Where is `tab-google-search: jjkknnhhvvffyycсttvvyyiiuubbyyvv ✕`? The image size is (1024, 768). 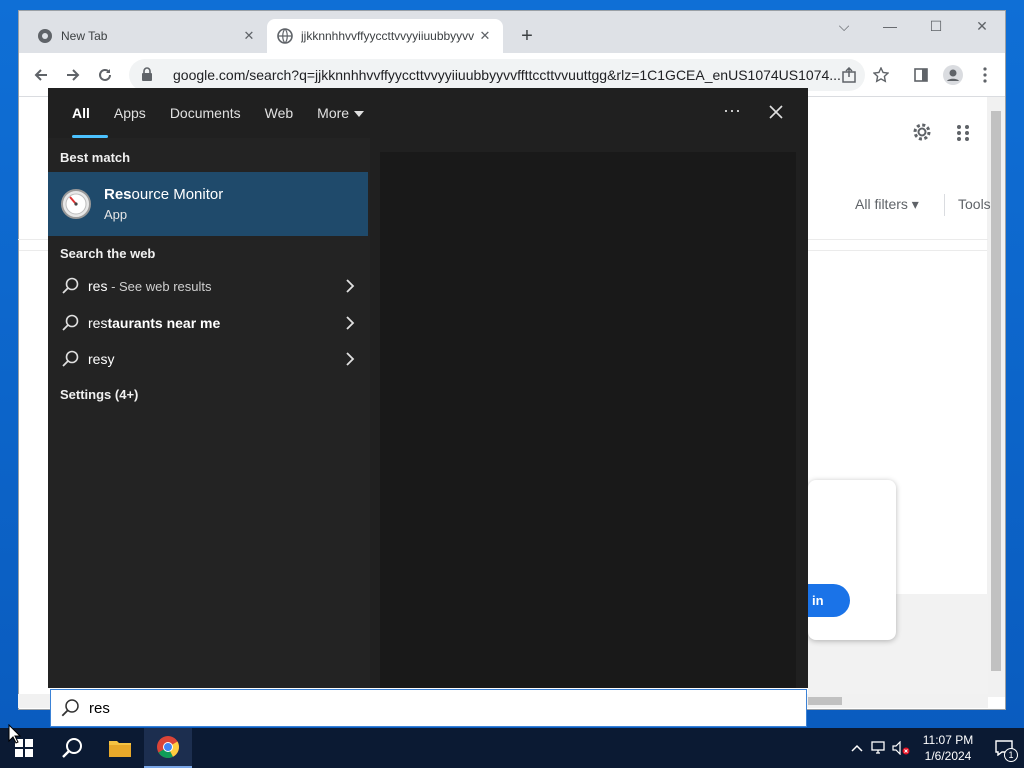
tab-google-search: jjkknnhhvvffyycсttvvyyiiuubbyyvv ✕ is located at coordinates (385, 36).